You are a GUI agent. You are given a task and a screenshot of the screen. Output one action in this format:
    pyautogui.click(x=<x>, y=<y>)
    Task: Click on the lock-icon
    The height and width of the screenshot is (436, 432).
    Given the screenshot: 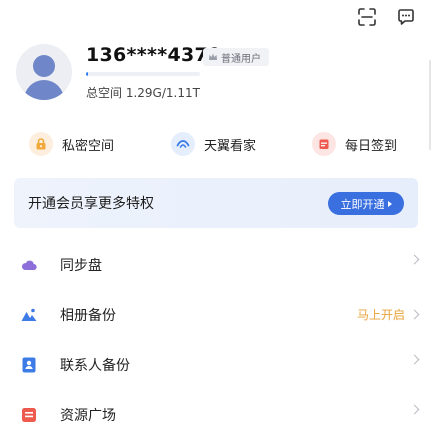 What is the action you would take?
    pyautogui.click(x=41, y=144)
    